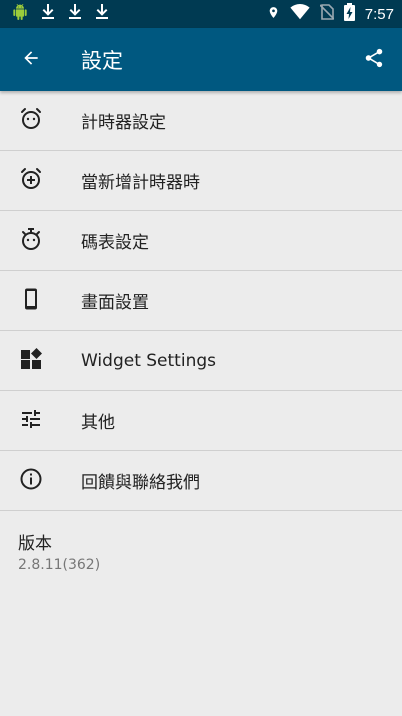  What do you see at coordinates (59, 565) in the screenshot?
I see `version-value: 2.8.11(362)` at bounding box center [59, 565].